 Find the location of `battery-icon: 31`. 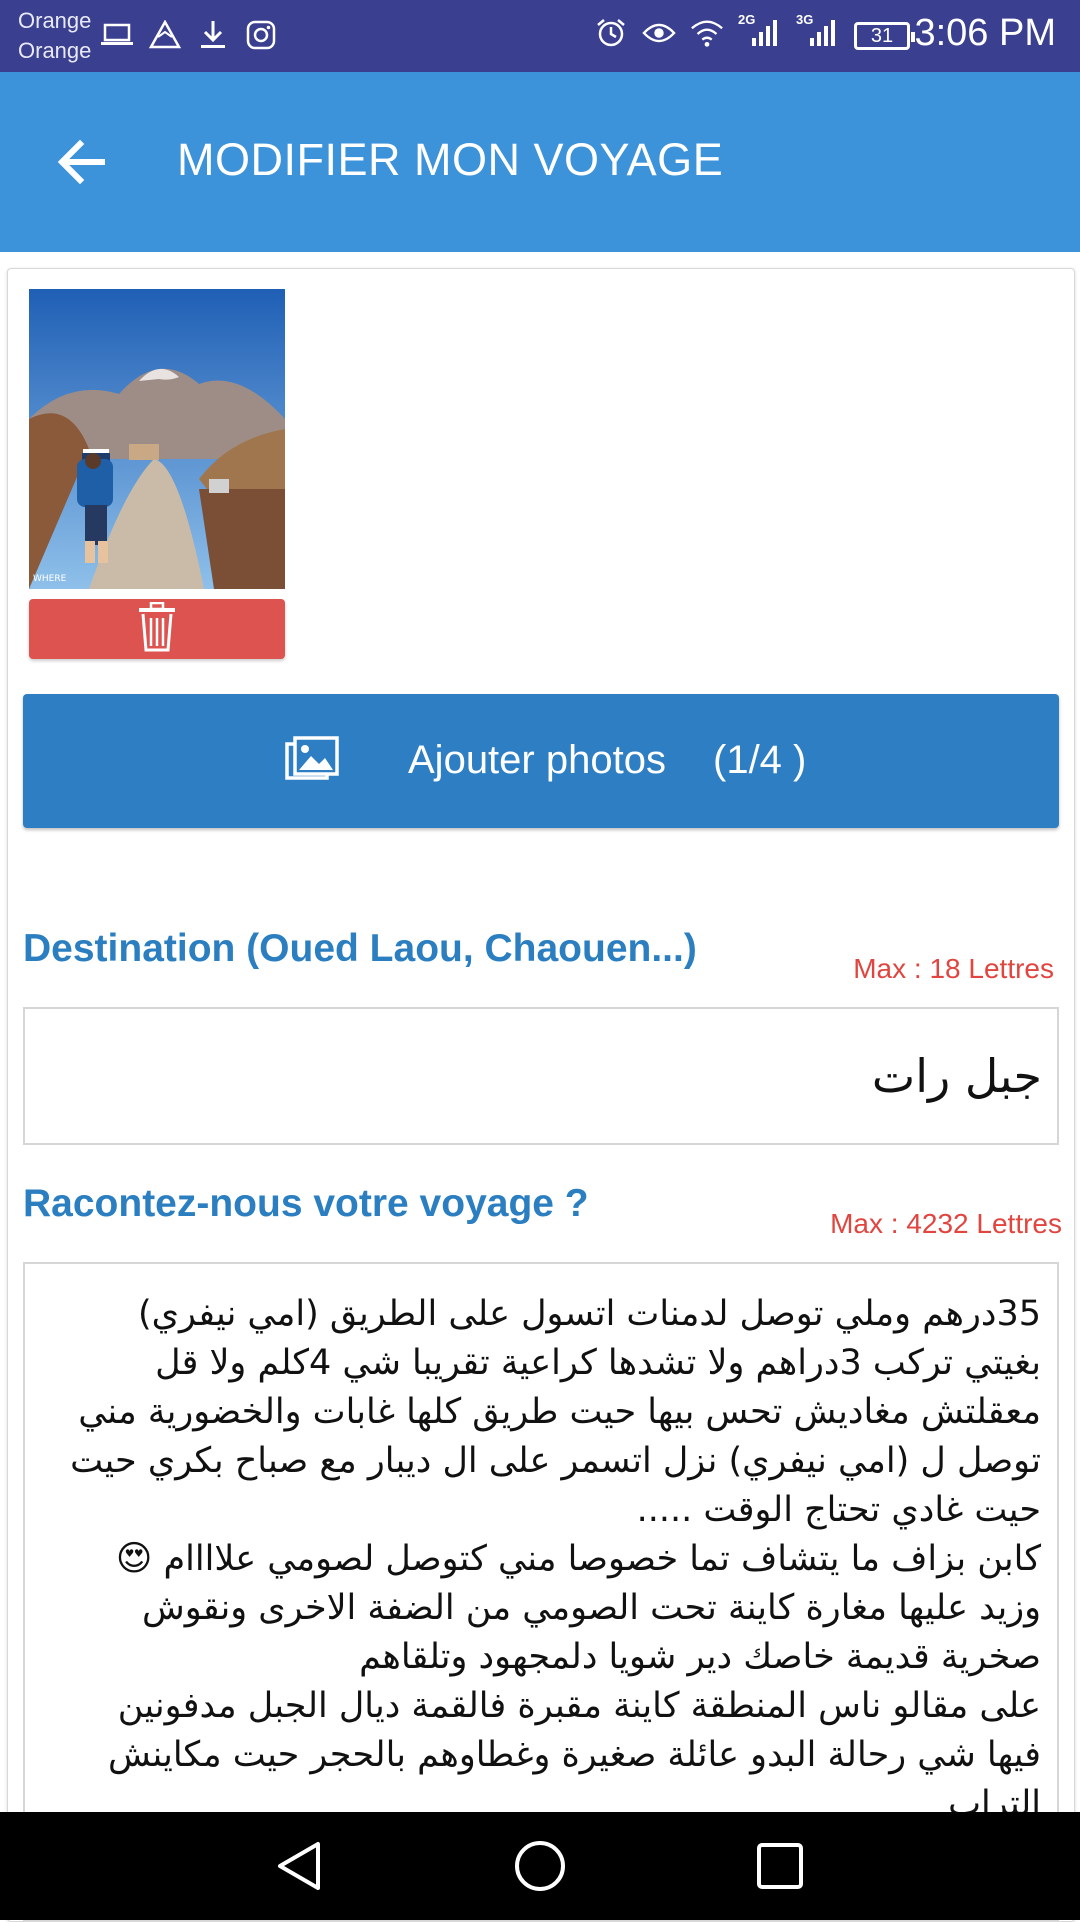

battery-icon: 31 is located at coordinates (884, 36).